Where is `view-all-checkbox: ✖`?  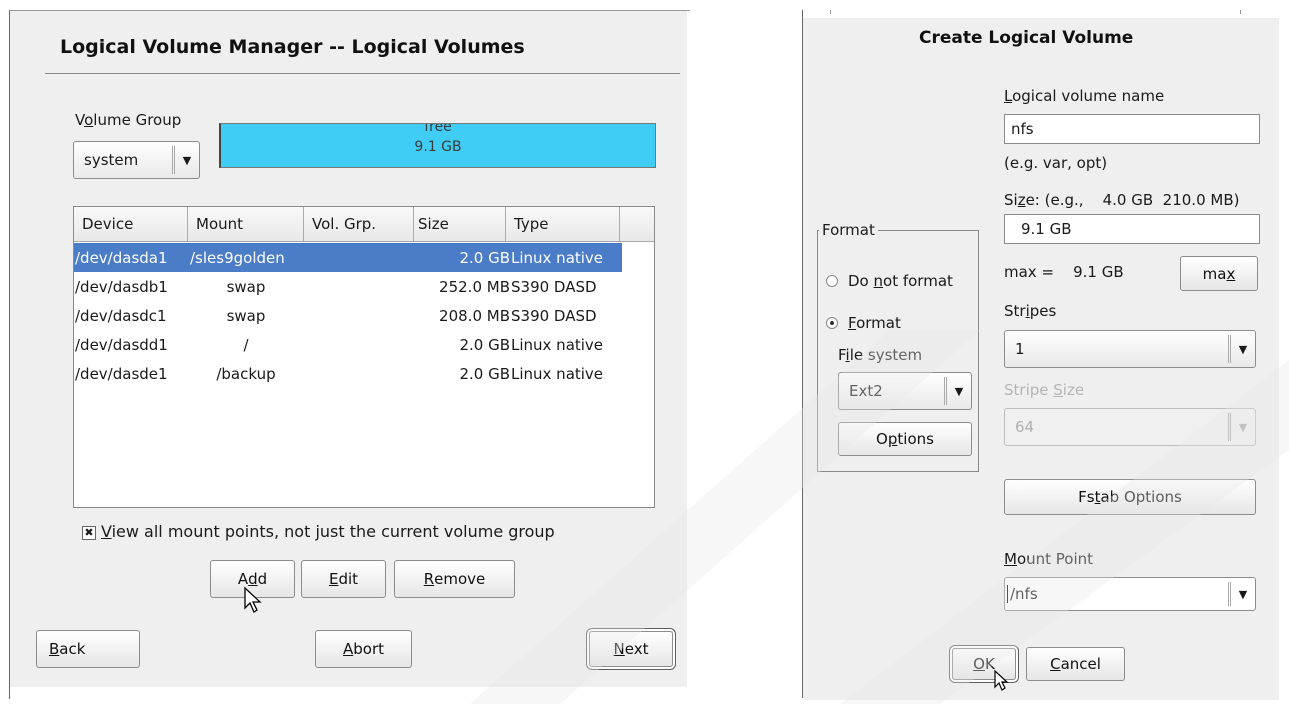 view-all-checkbox: ✖ is located at coordinates (89, 533).